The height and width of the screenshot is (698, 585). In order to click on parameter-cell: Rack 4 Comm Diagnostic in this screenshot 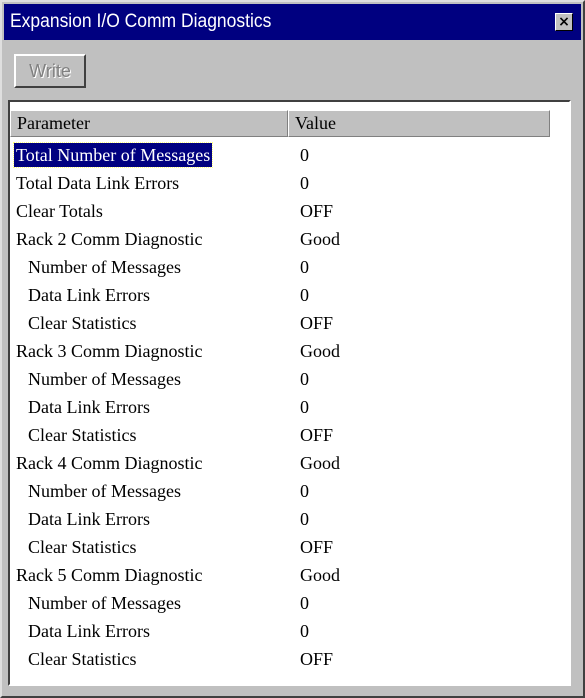, I will do `click(109, 463)`.